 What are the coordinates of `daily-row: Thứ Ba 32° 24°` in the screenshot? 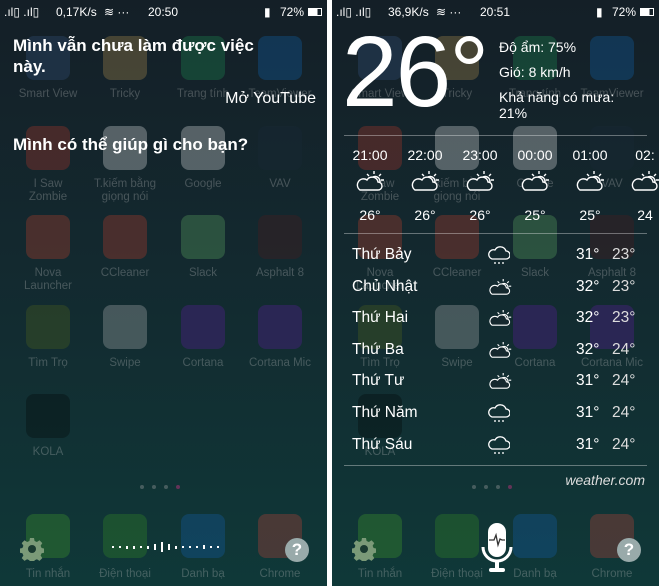 It's located at (505, 353).